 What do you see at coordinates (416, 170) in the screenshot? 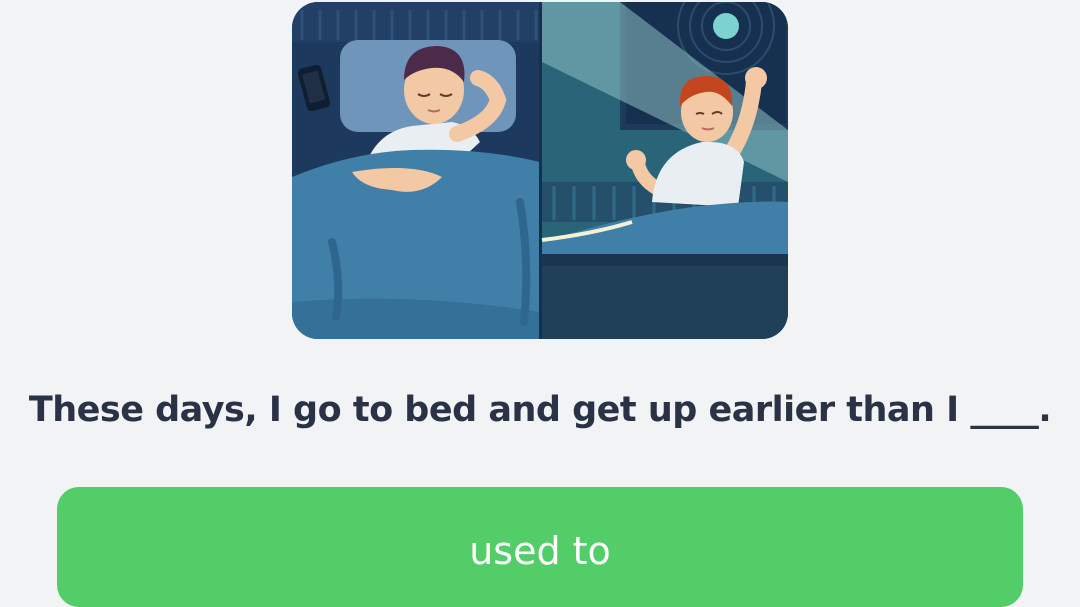
I see `sleeping-man-panel` at bounding box center [416, 170].